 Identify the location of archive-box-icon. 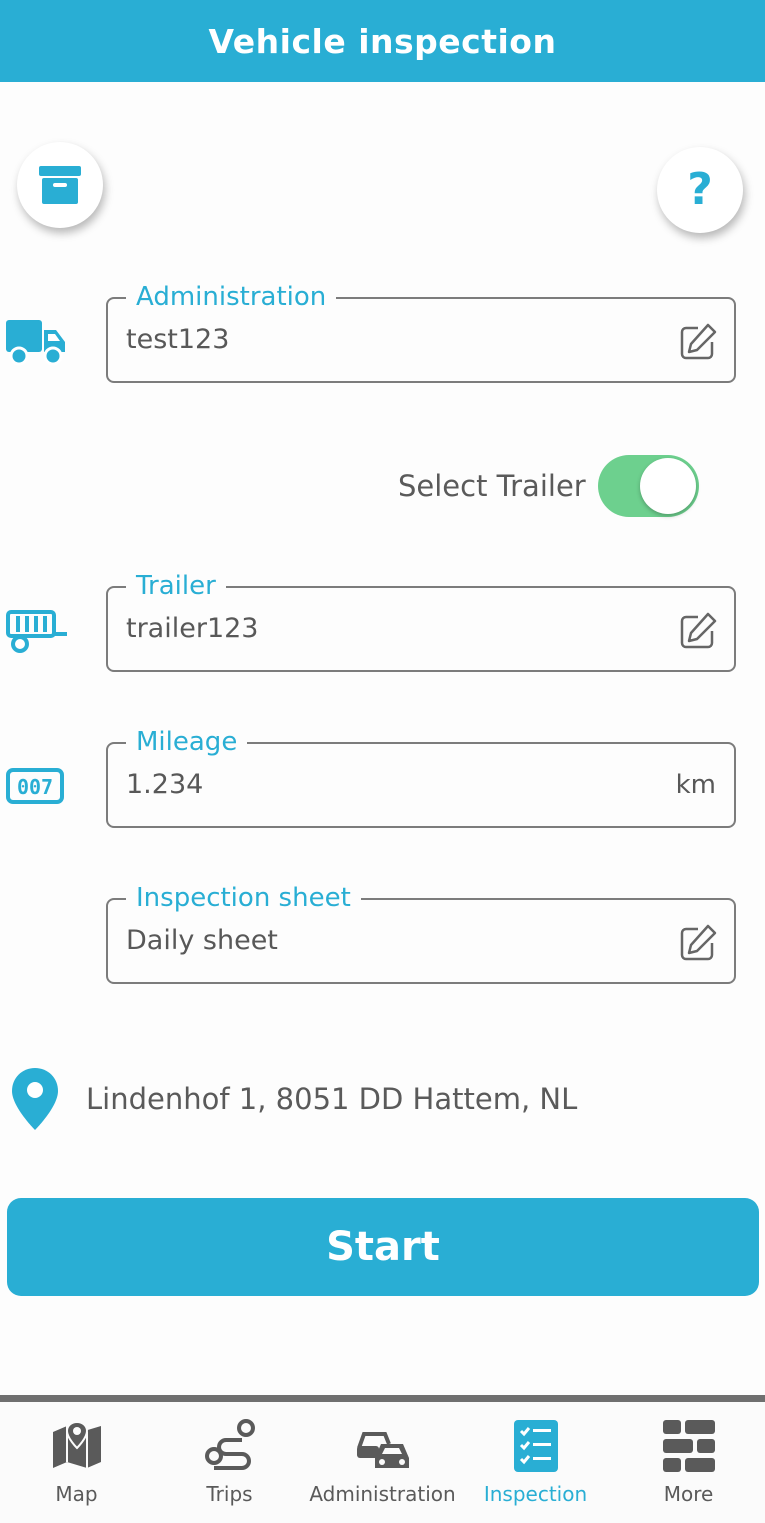
(60, 185).